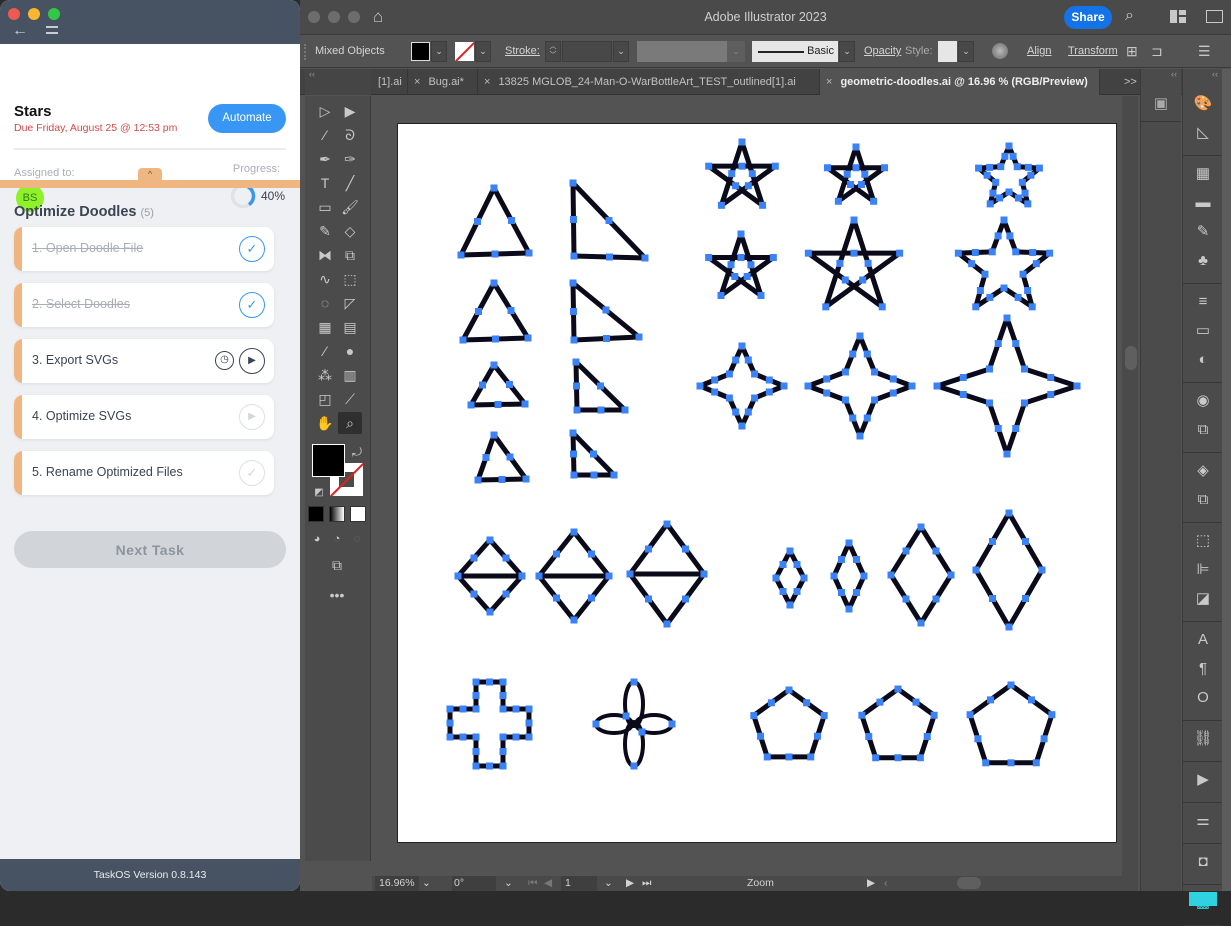 The height and width of the screenshot is (926, 1231). Describe the element at coordinates (1203, 104) in the screenshot. I see `color-panel-icon: 🎨` at that location.